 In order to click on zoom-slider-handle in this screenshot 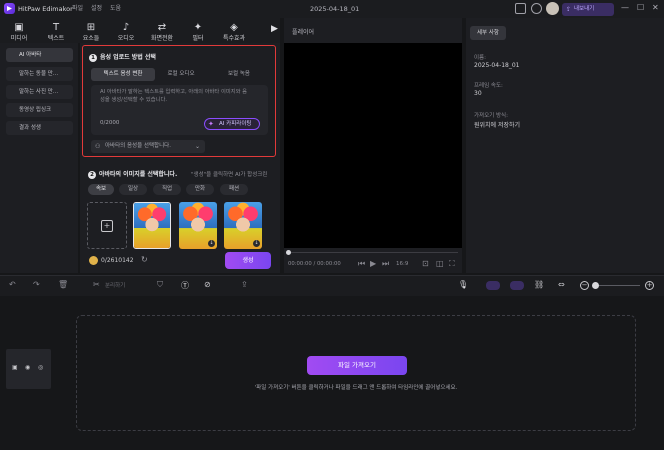, I will do `click(595, 285)`.